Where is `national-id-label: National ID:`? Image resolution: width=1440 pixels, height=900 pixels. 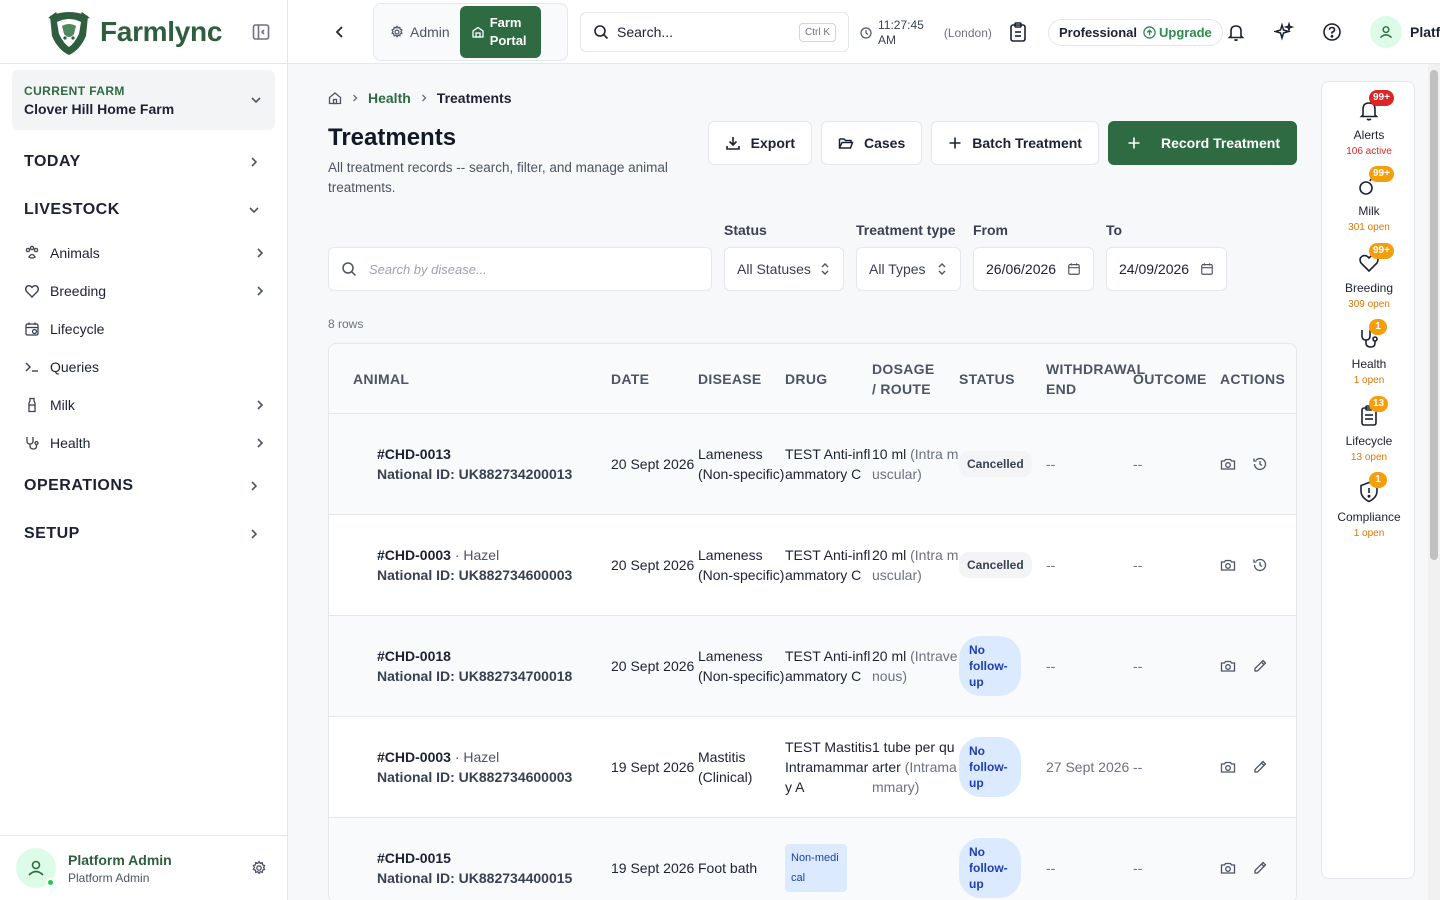
national-id-label: National ID: is located at coordinates (416, 575).